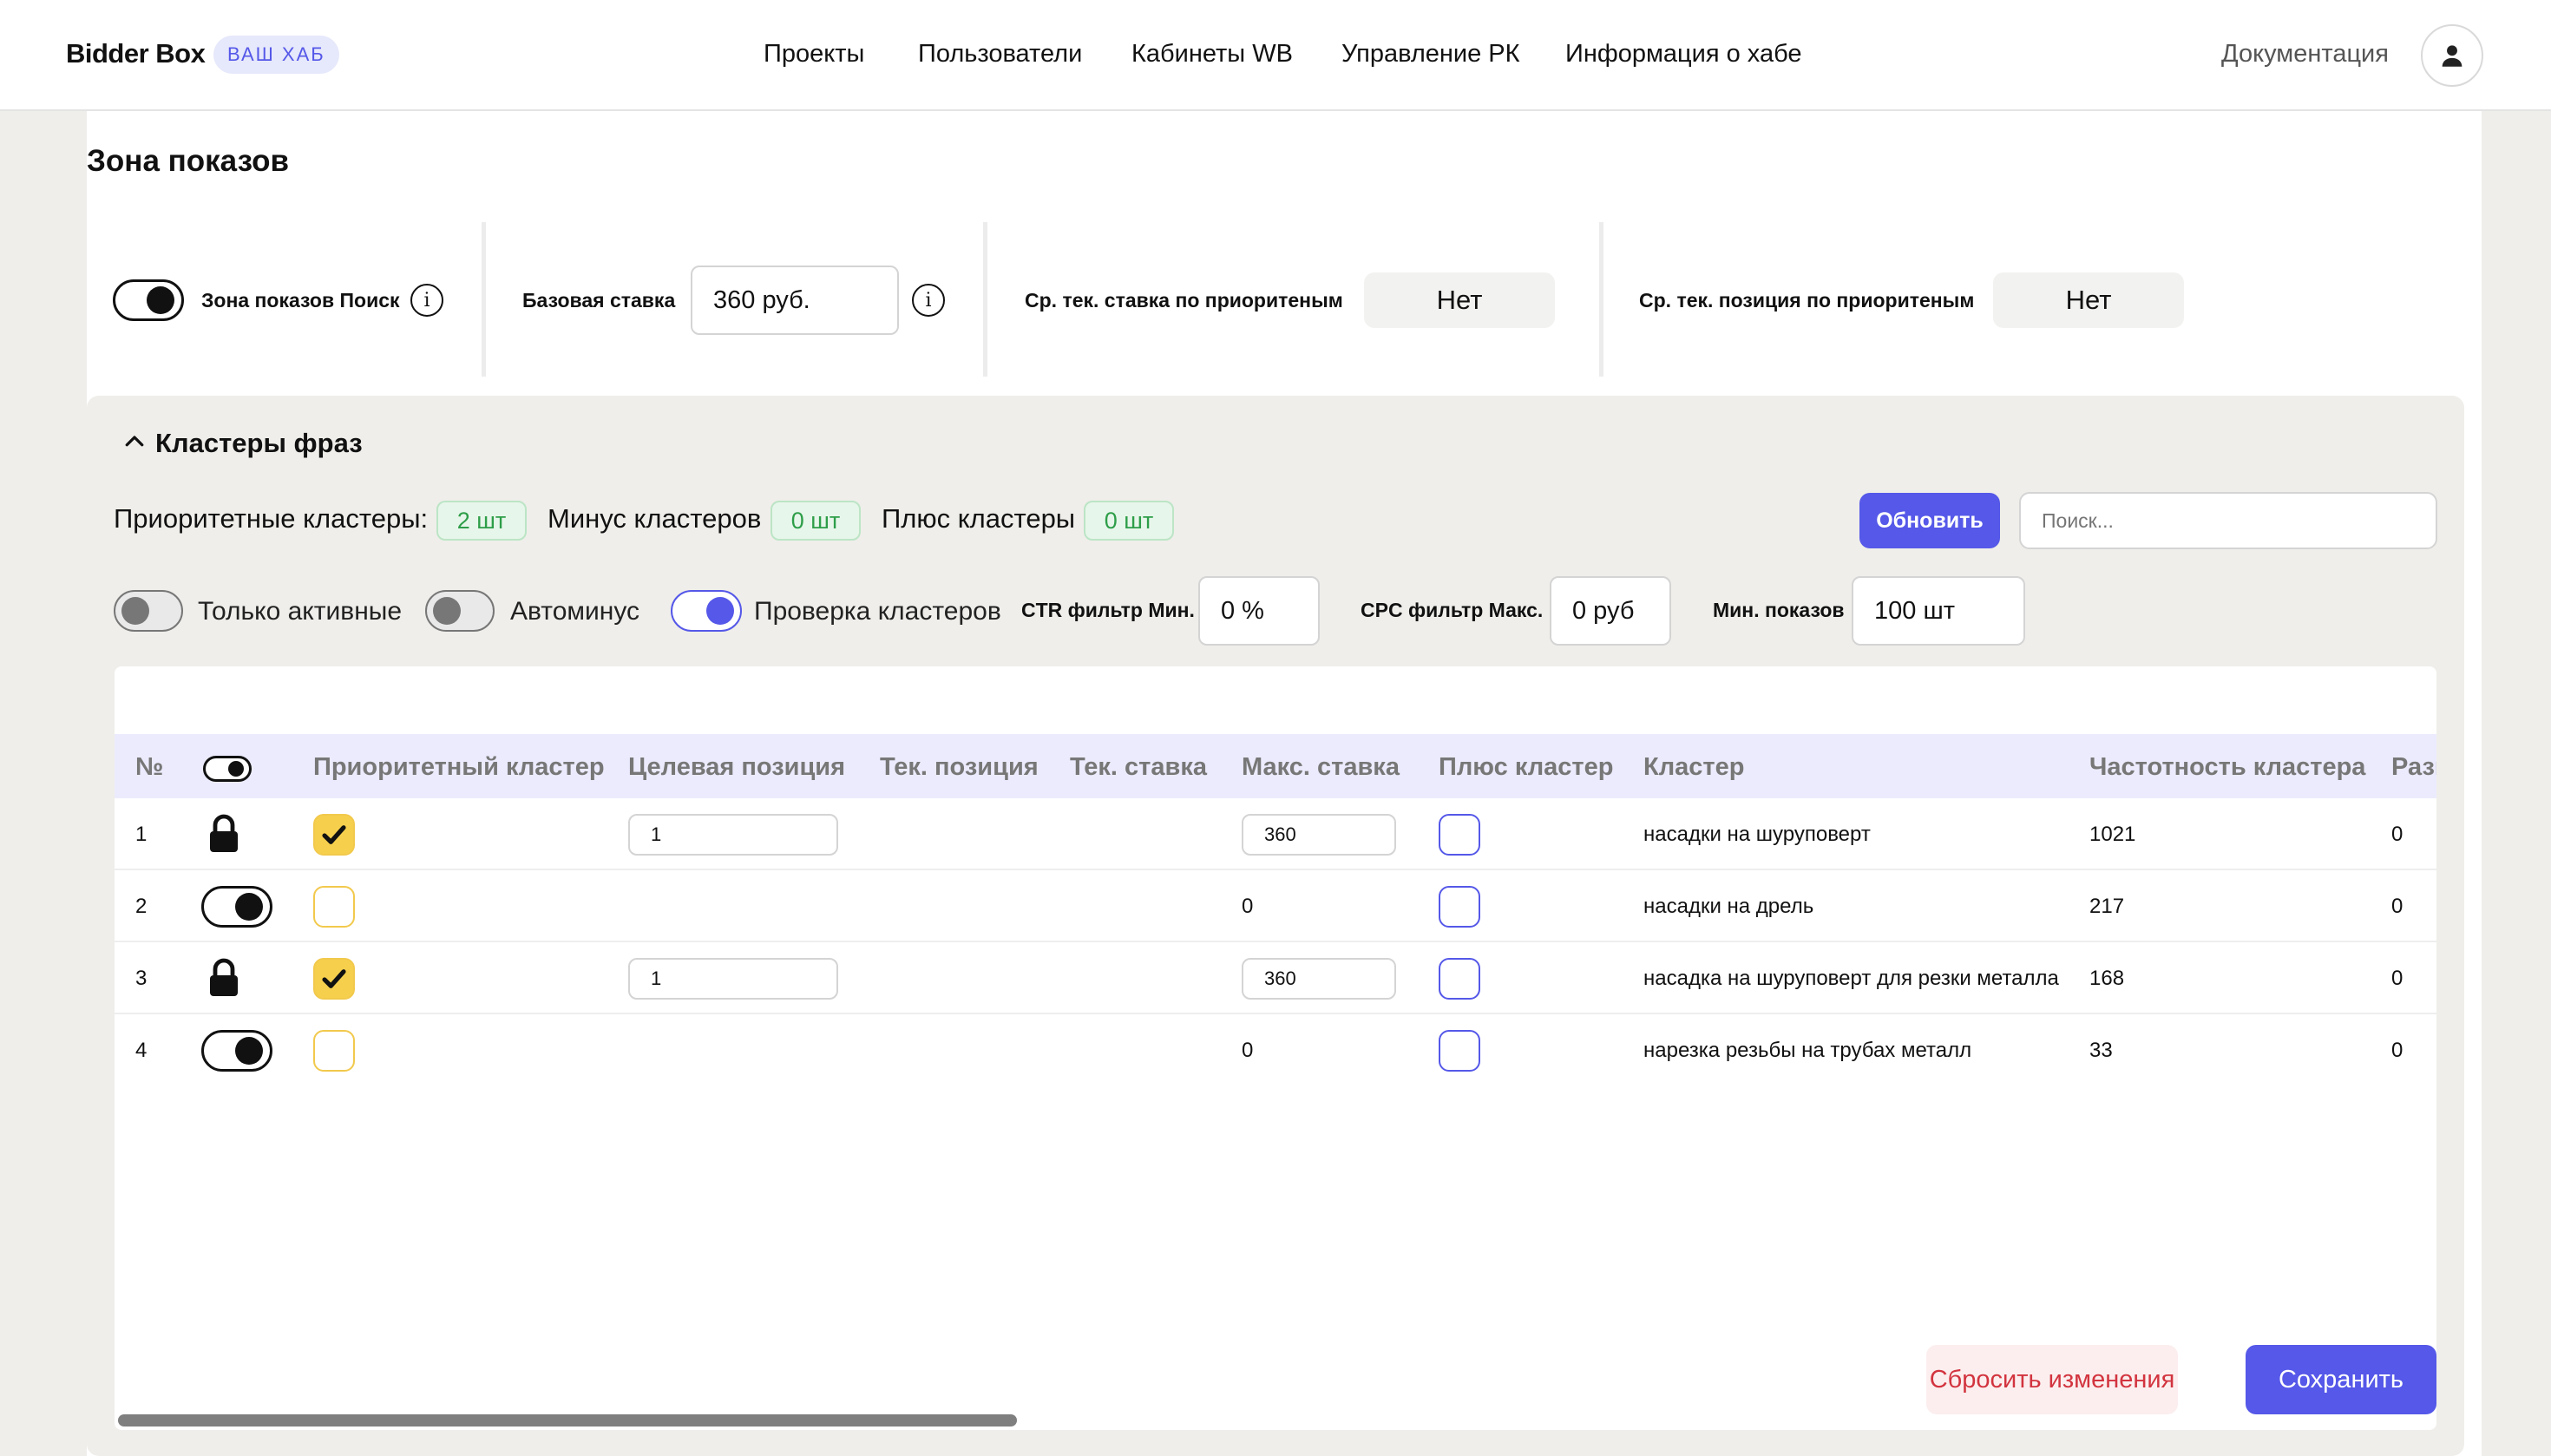 Image resolution: width=2551 pixels, height=1456 pixels. What do you see at coordinates (1184, 300) in the screenshot?
I see `avg-bid-label: Ср. тек. ставка по приоритеным` at bounding box center [1184, 300].